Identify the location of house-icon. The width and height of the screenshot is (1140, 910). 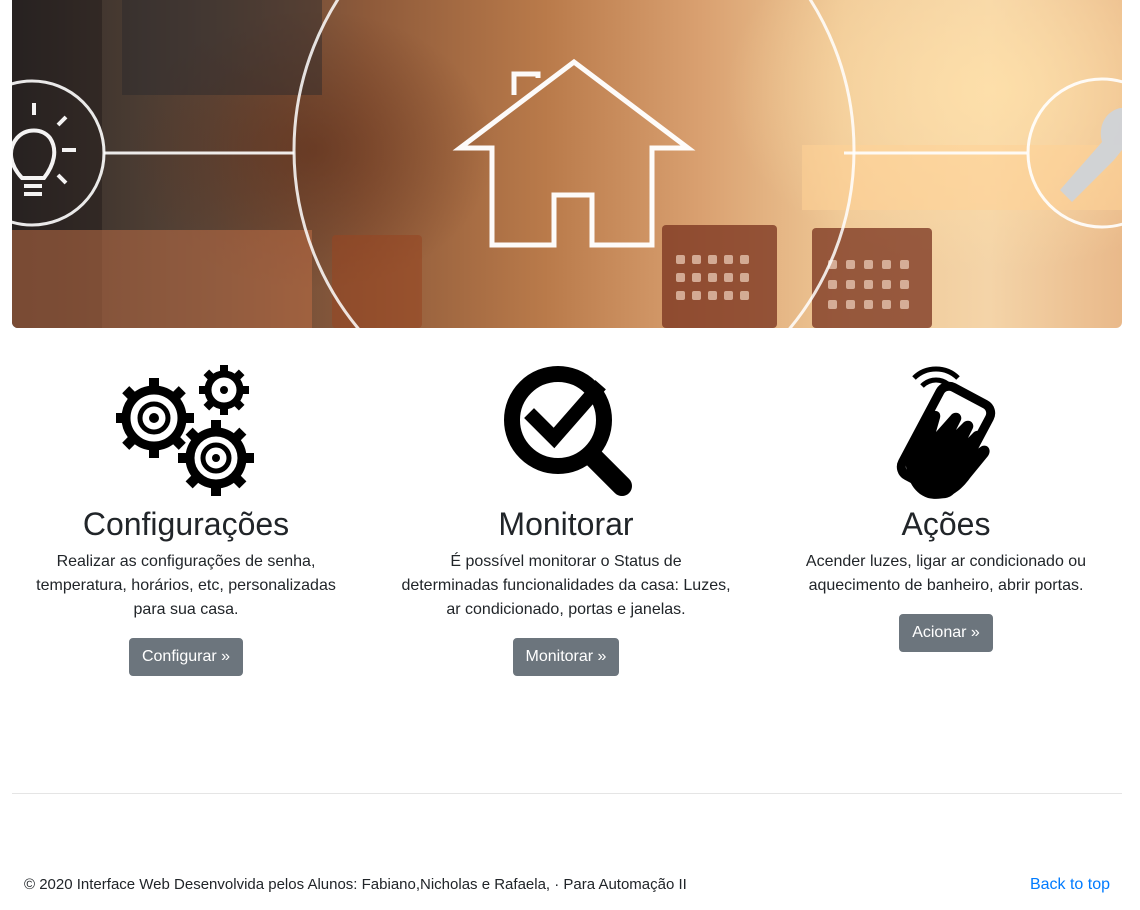
(574, 153).